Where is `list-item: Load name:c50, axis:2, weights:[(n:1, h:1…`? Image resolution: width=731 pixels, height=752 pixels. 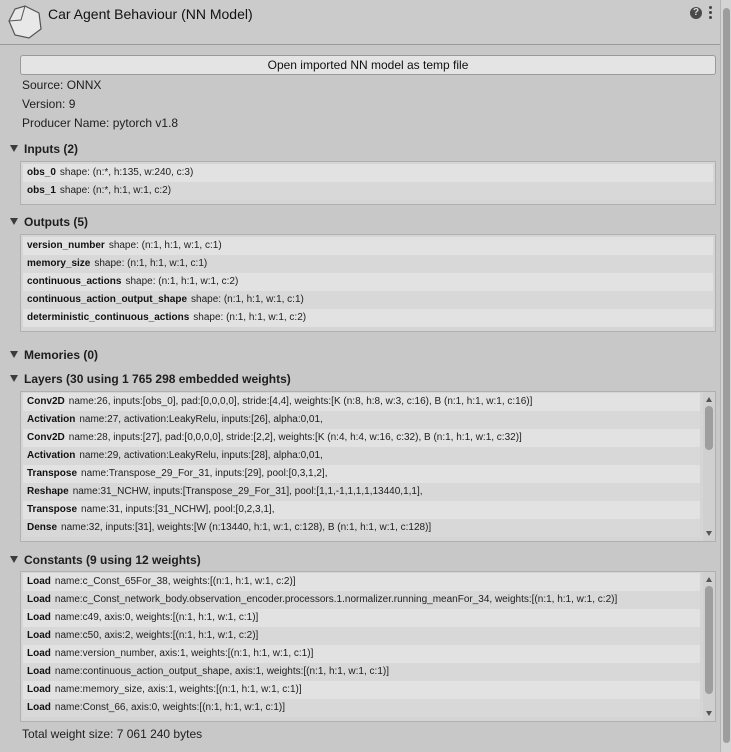
list-item: Load name:c50, axis:2, weights:[(n:1, h:1… is located at coordinates (361, 636).